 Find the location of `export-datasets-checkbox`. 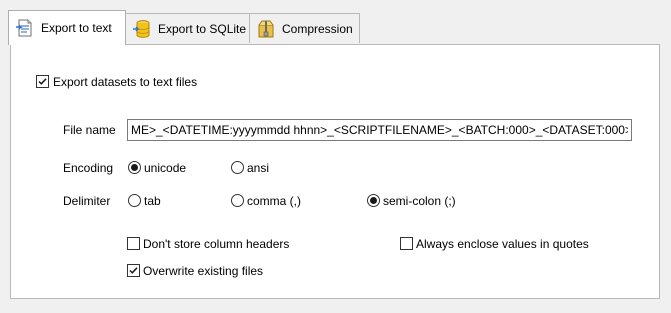

export-datasets-checkbox is located at coordinates (42, 81).